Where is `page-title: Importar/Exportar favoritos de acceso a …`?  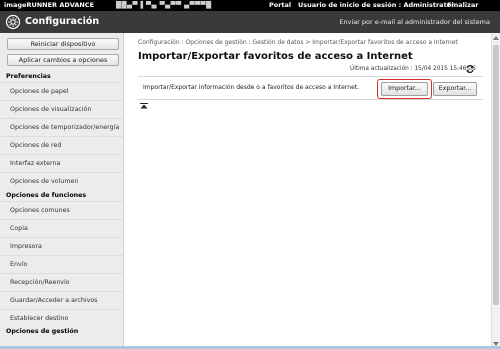 page-title: Importar/Exportar favoritos de acceso a … is located at coordinates (275, 56).